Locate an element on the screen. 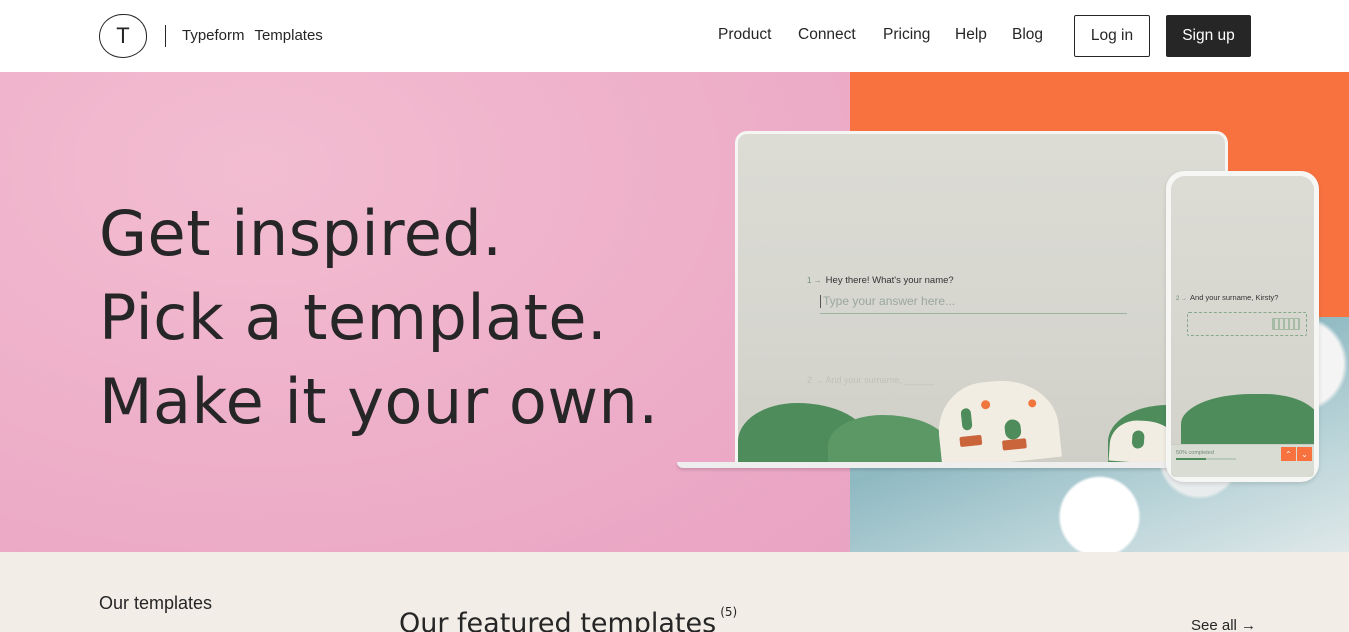 The width and height of the screenshot is (1349, 632). green-pillow-mid is located at coordinates (888, 439).